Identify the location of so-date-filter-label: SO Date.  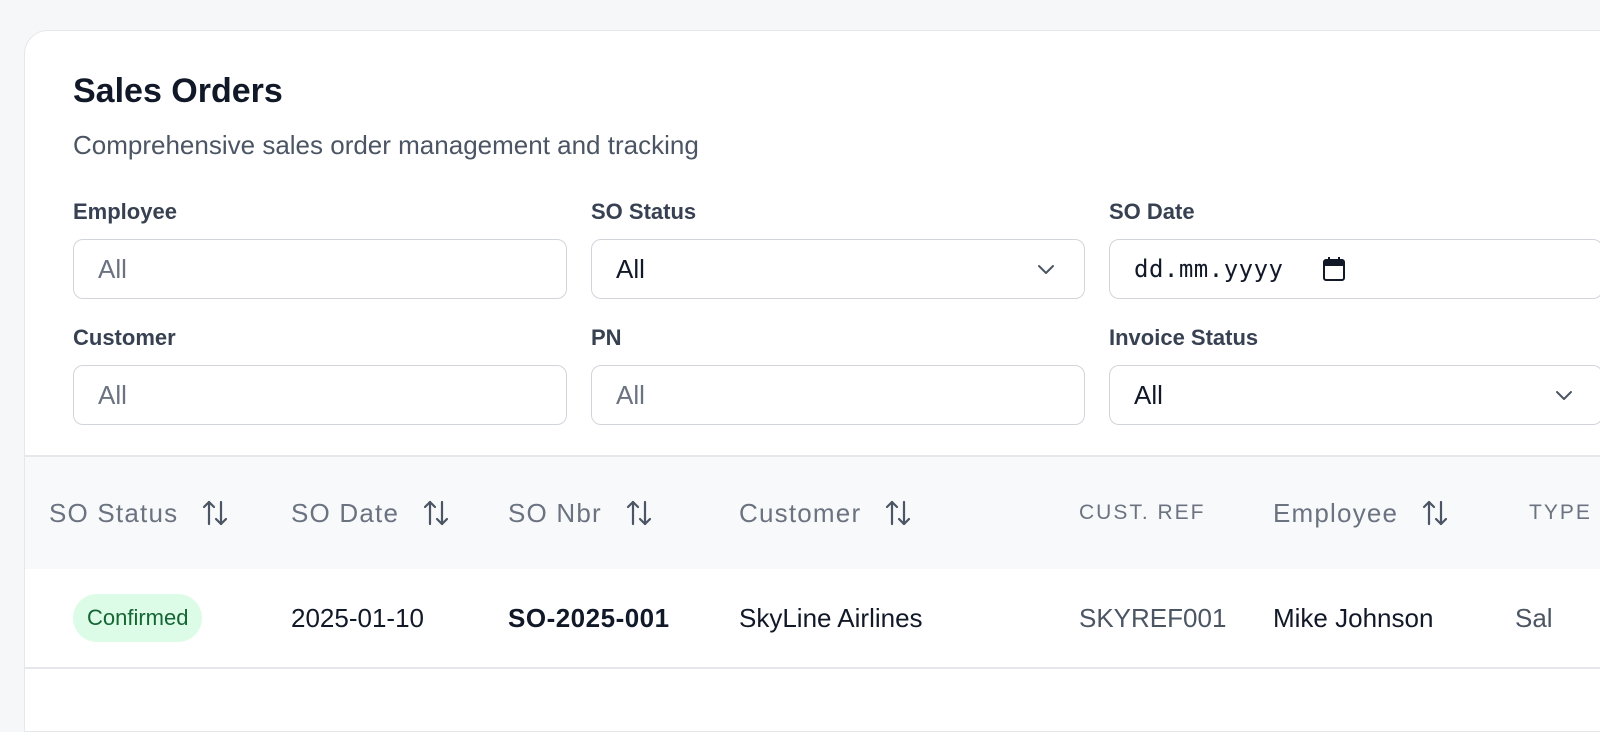
(1152, 211).